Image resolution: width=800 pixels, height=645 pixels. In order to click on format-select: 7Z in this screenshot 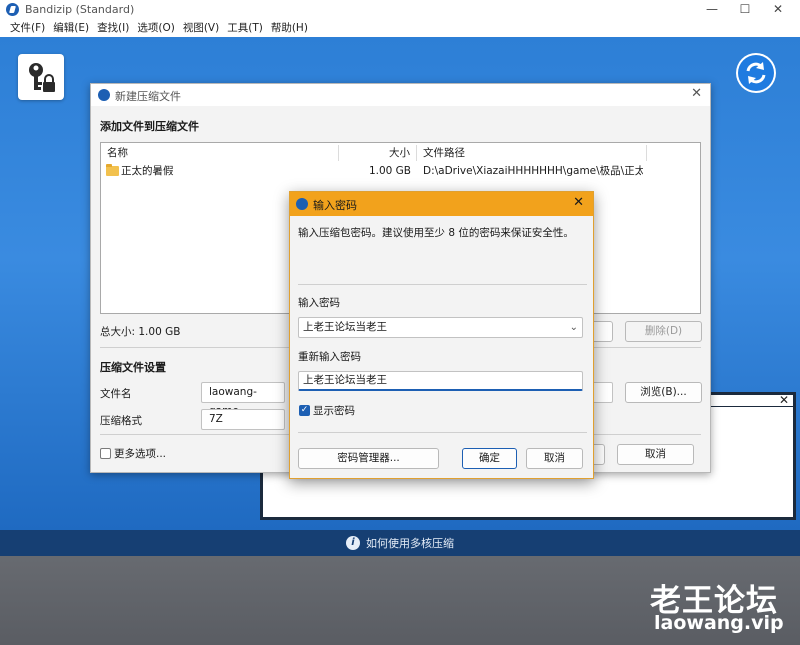, I will do `click(243, 419)`.